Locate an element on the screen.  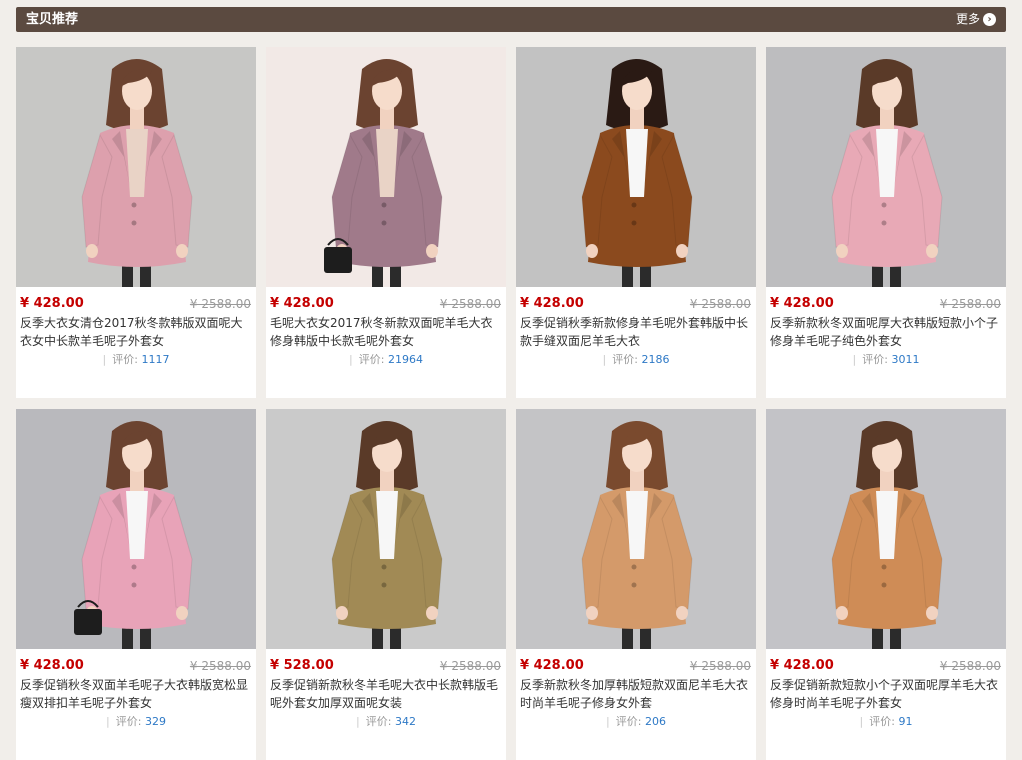
product-title-link: 反季大衣女清仓2017秋冬款韩版双面呢大衣女中长款羊毛呢子外套女 is located at coordinates (135, 332).